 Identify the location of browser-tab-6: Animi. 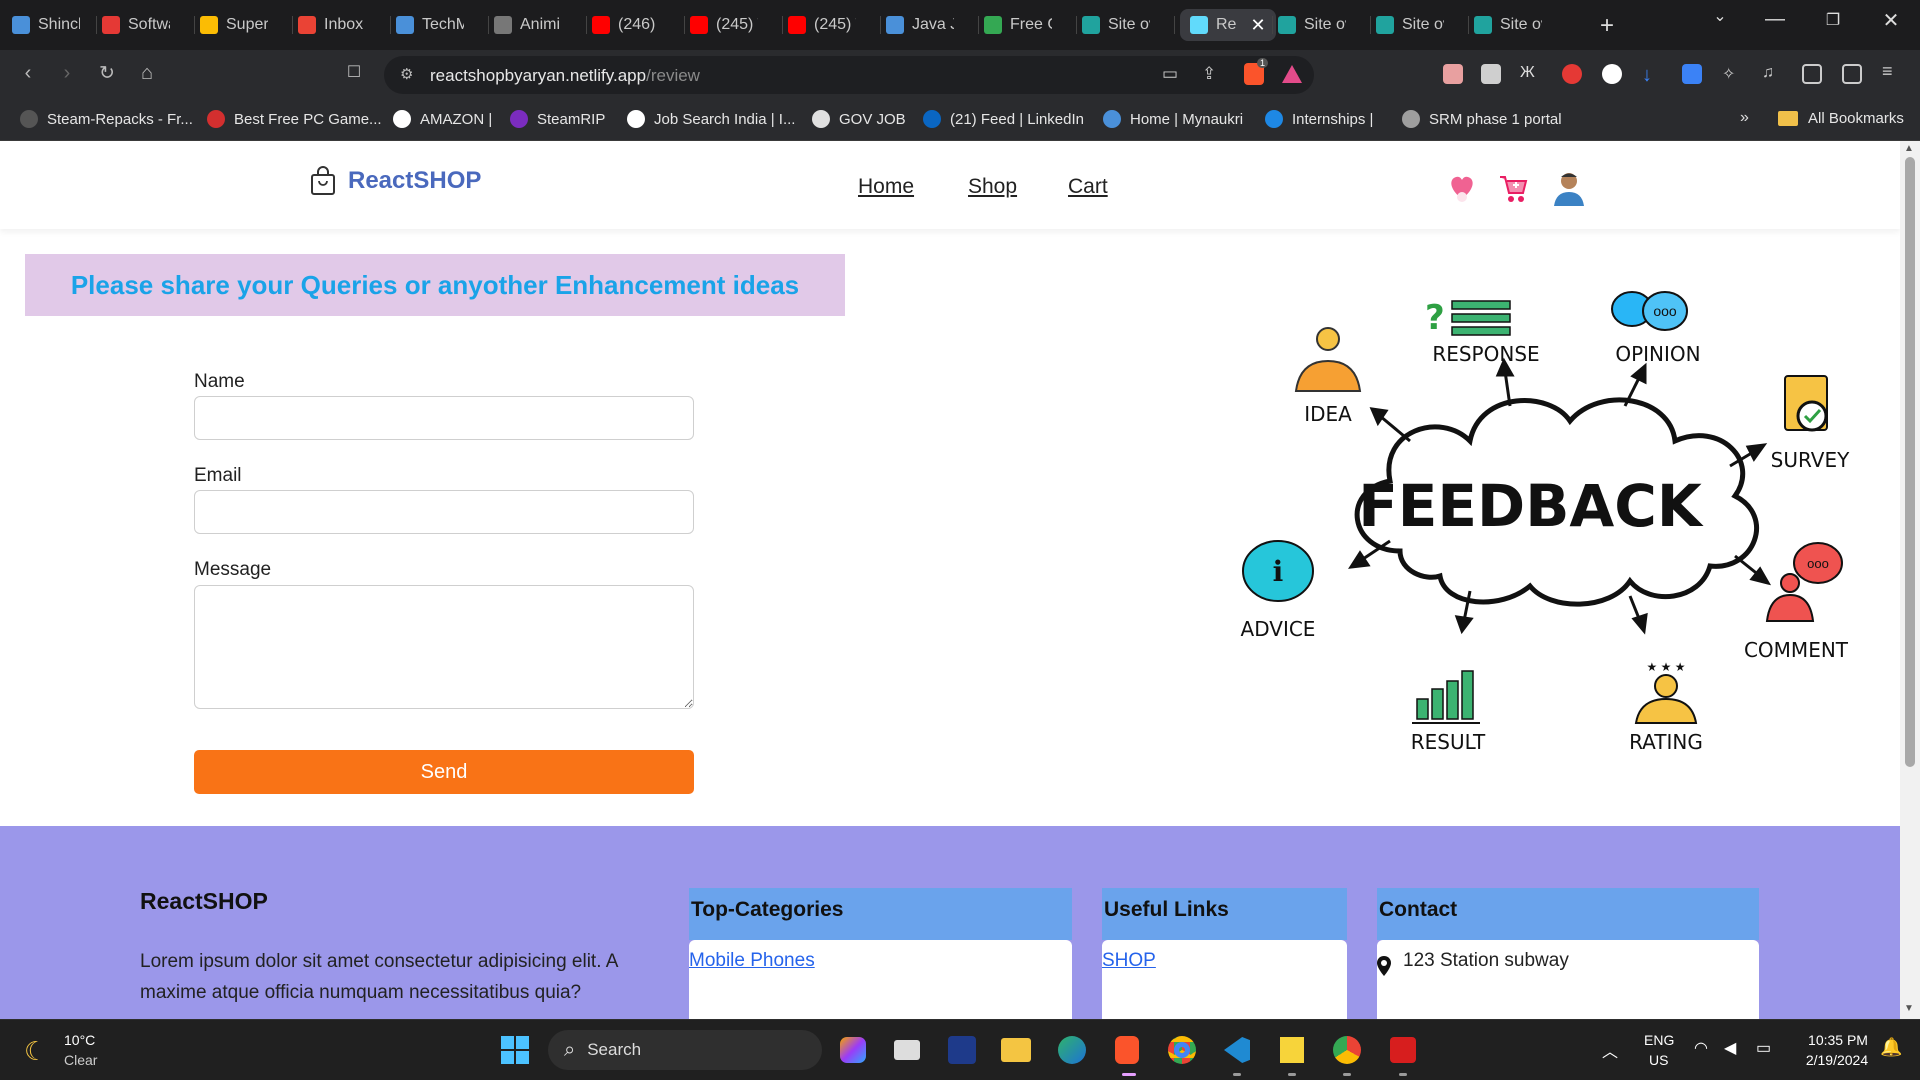
(527, 25).